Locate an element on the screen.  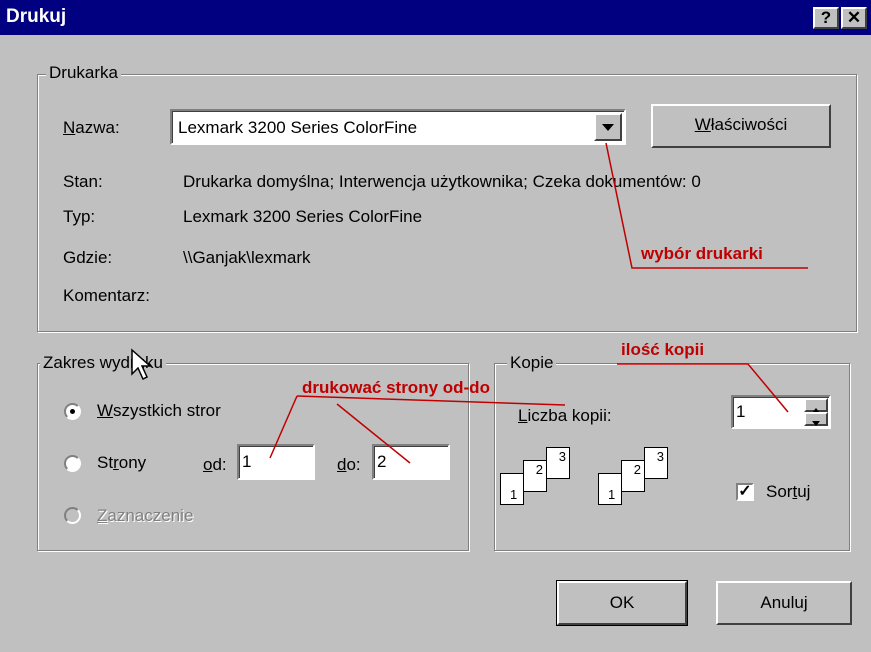
annotation-copies-count: ilość kopii is located at coordinates (663, 349).